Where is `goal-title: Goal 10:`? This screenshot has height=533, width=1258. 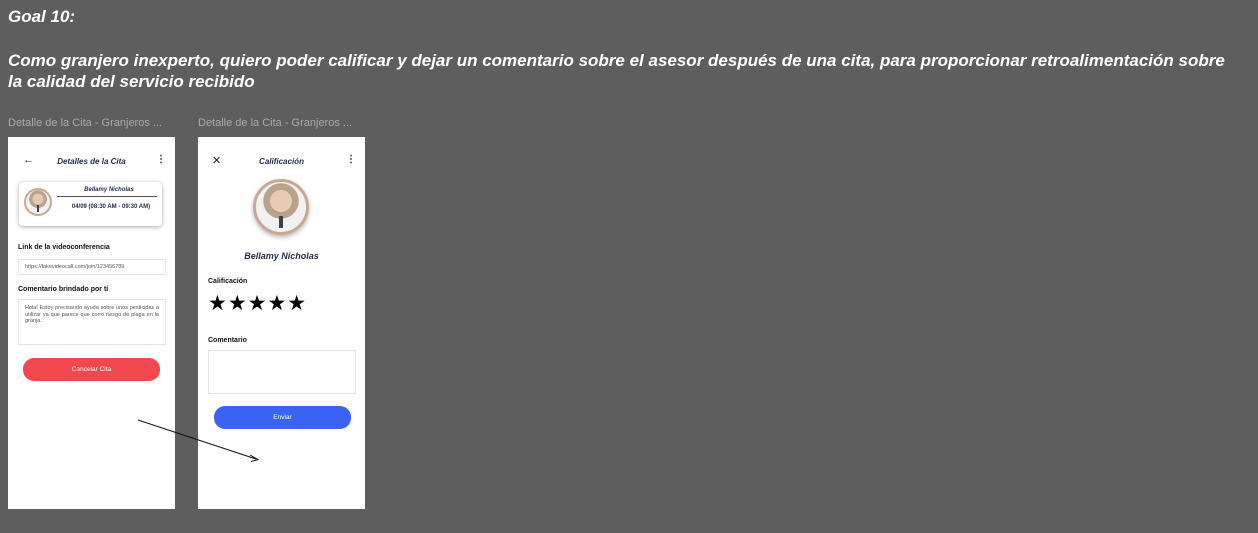 goal-title: Goal 10: is located at coordinates (42, 16).